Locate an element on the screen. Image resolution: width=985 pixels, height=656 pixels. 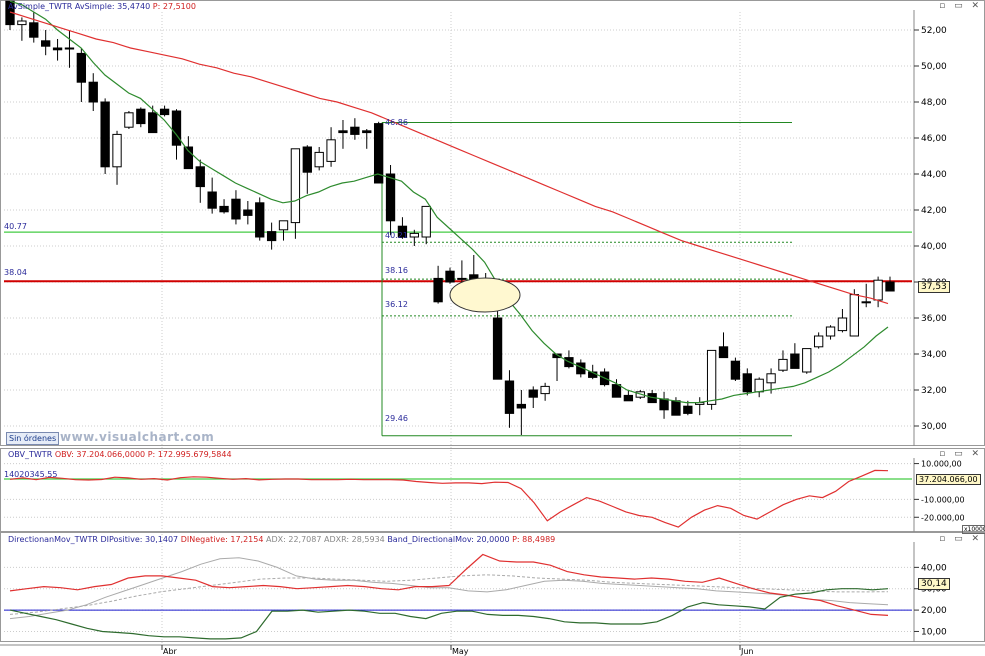
dmi-ytick-label: 40,00 is located at coordinates (934, 568).